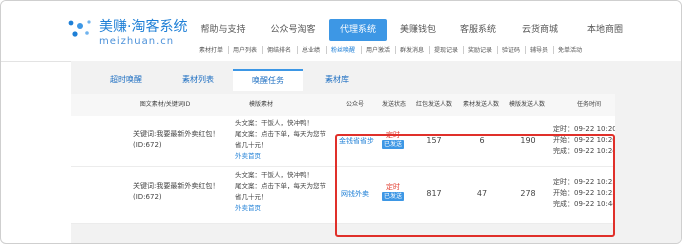 Image resolution: width=682 pixels, height=244 pixels. Describe the element at coordinates (526, 104) in the screenshot. I see `column-header: 模版发送人数` at that location.